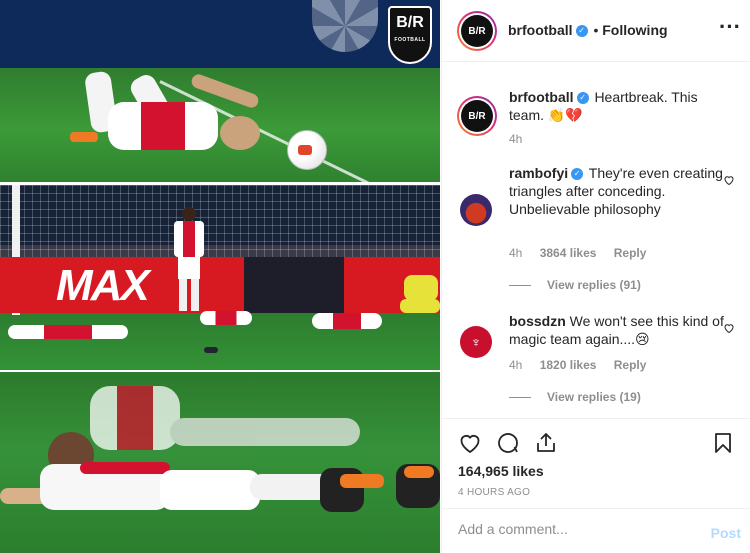 The image size is (750, 553). Describe the element at coordinates (494, 492) in the screenshot. I see `post-timestamp: 4 HOURS AGO` at that location.